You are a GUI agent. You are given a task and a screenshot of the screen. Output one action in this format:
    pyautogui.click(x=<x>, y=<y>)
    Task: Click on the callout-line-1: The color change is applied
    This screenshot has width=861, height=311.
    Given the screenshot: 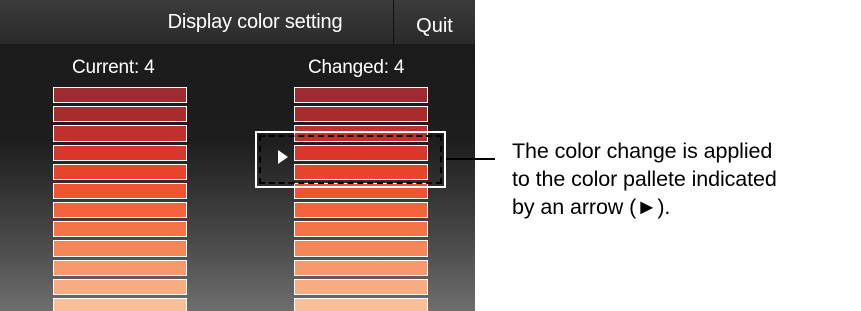 What is the action you would take?
    pyautogui.click(x=642, y=151)
    